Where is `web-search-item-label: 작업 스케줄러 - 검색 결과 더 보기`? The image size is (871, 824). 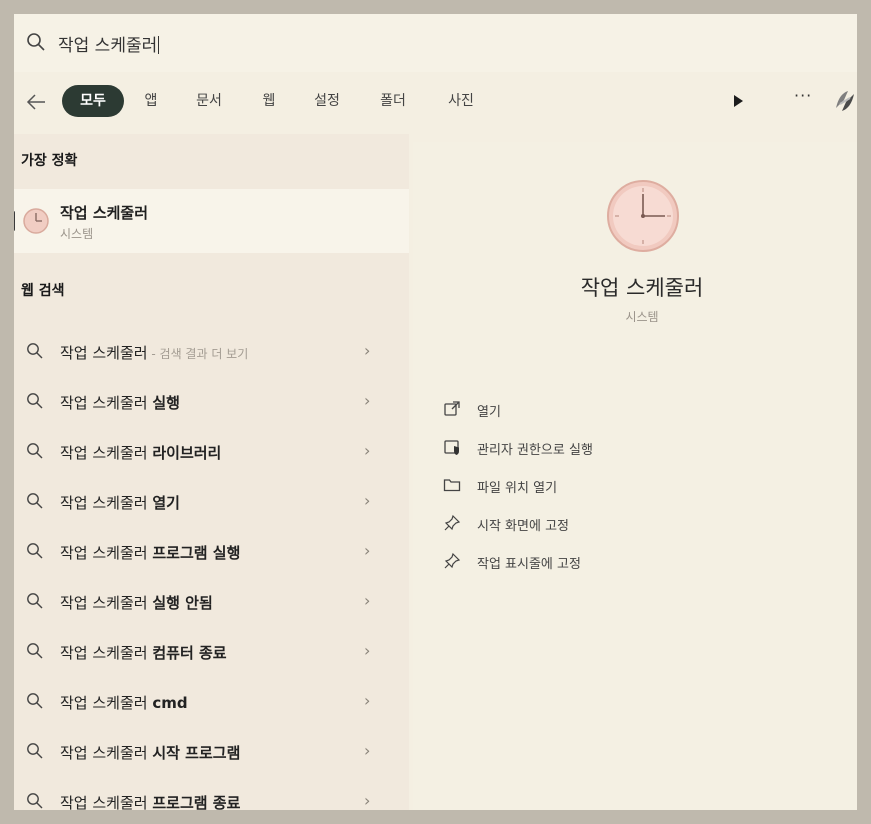
web-search-item-label: 작업 스케줄러 - 검색 결과 더 보기 is located at coordinates (154, 353).